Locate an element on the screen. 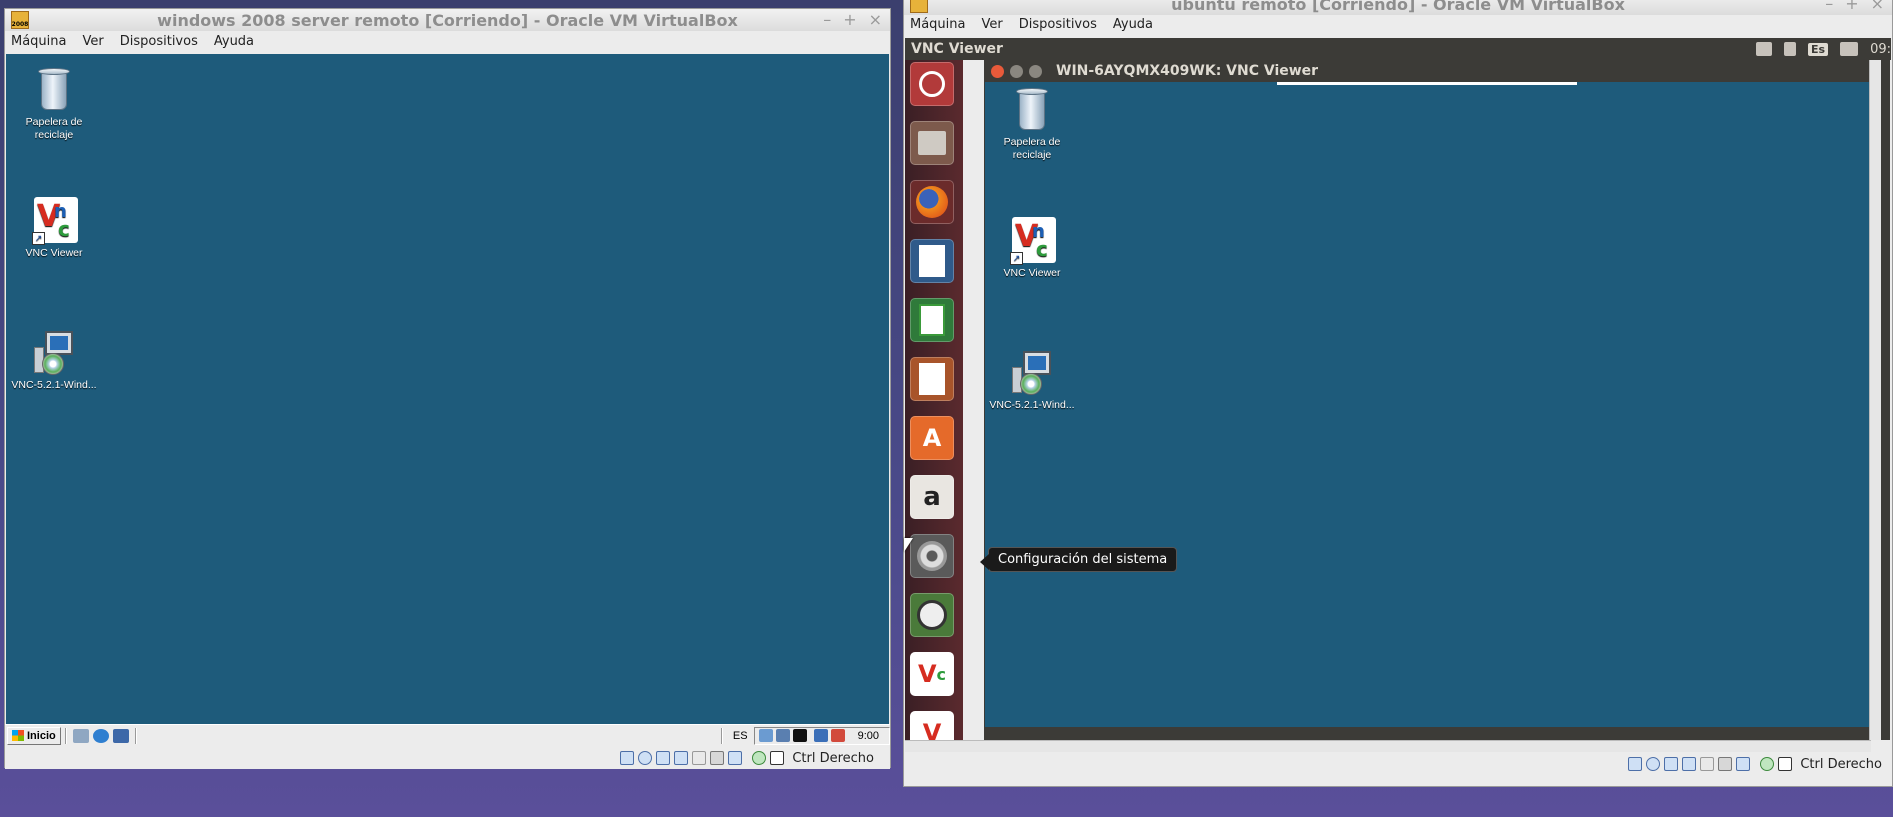  menu-ver: Ver is located at coordinates (93, 41).